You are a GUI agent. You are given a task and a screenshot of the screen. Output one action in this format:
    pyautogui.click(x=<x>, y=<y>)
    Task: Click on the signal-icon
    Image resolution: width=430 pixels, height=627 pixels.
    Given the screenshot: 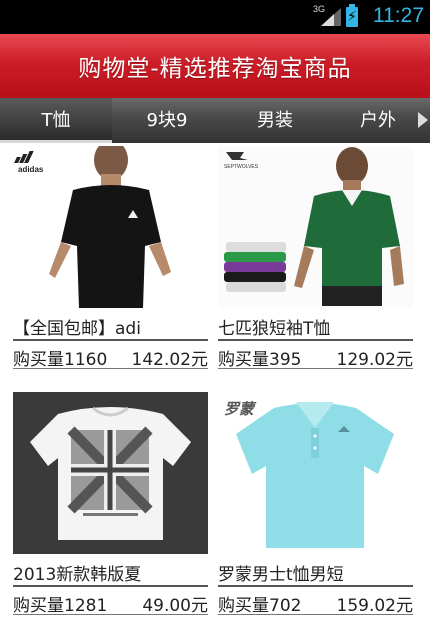 What is the action you would take?
    pyautogui.click(x=331, y=17)
    